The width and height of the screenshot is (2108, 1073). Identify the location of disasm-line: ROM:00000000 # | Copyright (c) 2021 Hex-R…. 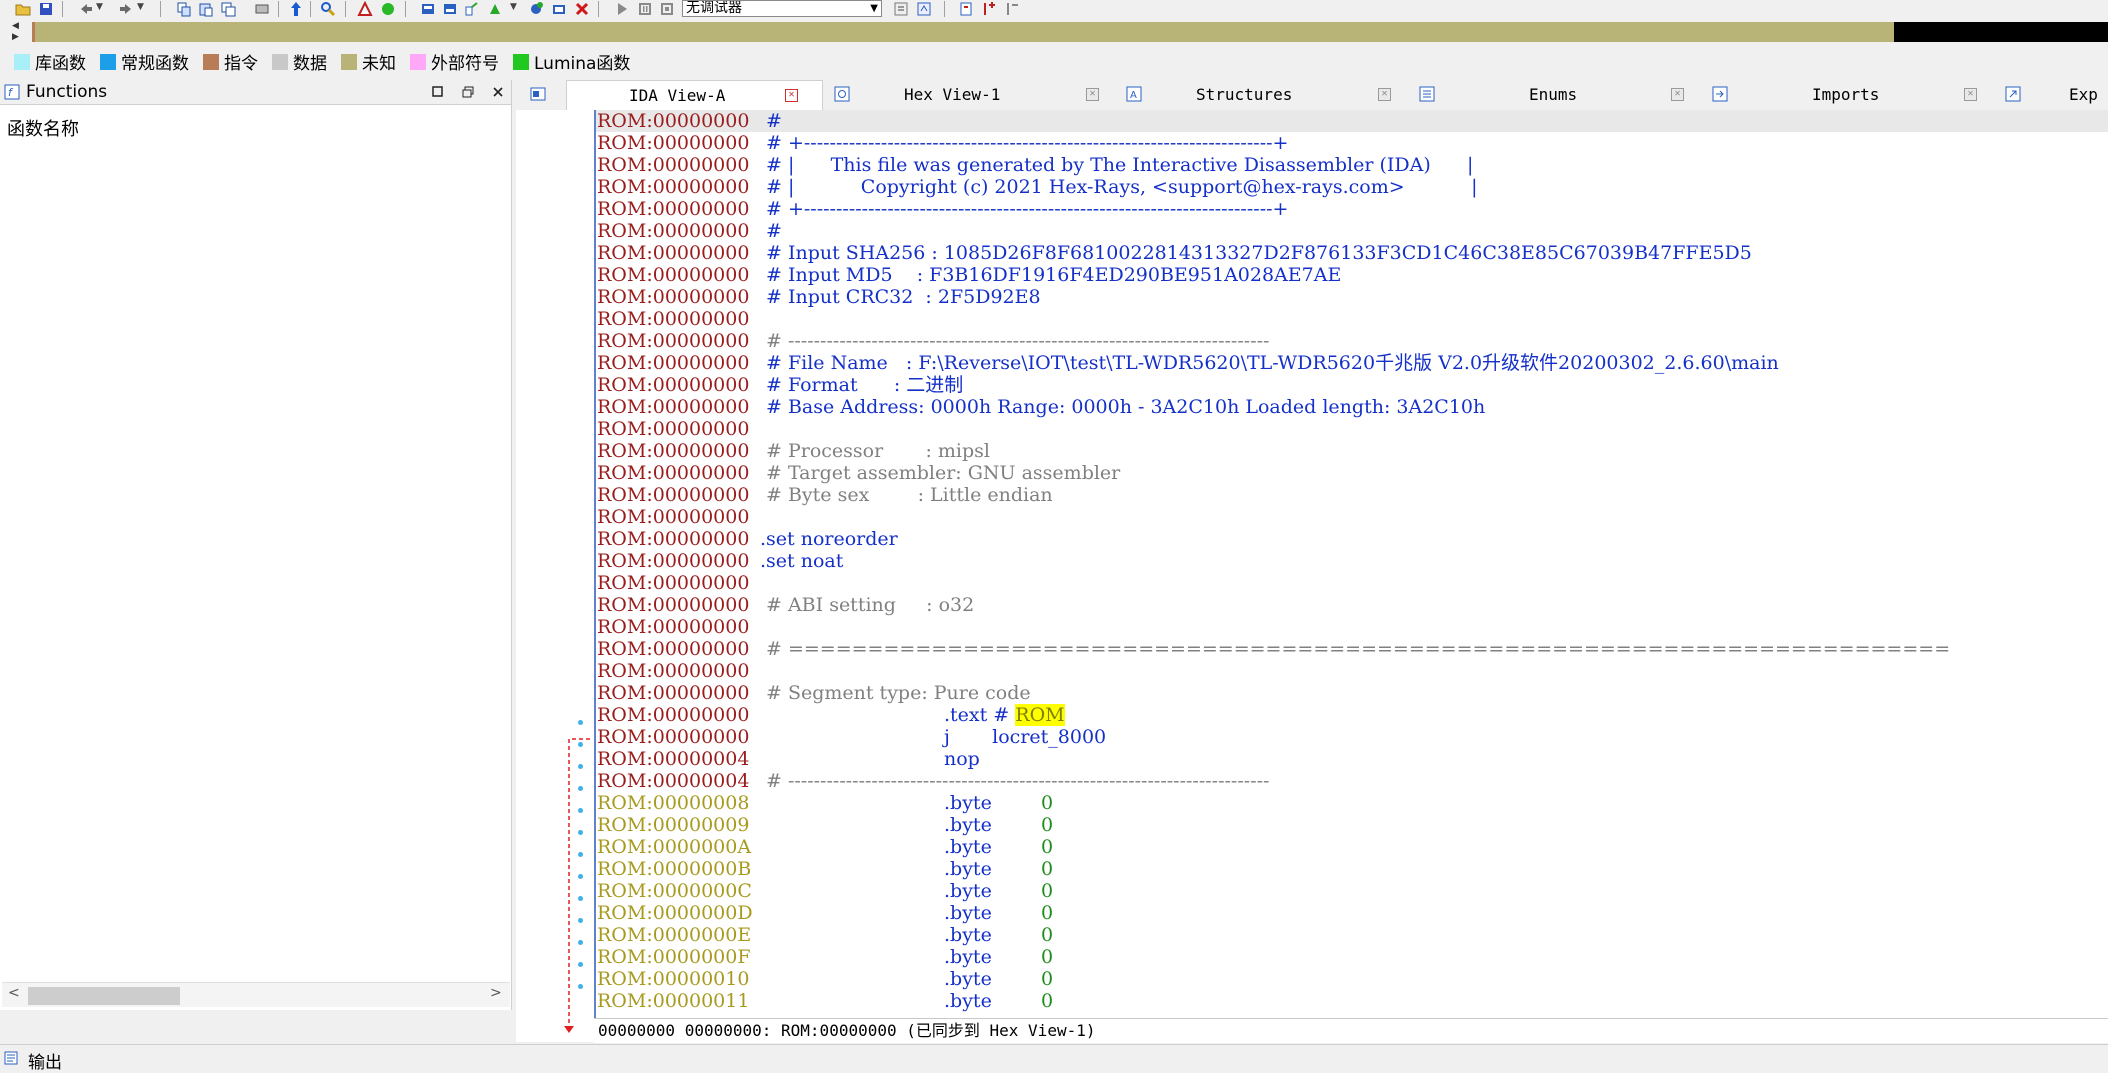
(1352, 187).